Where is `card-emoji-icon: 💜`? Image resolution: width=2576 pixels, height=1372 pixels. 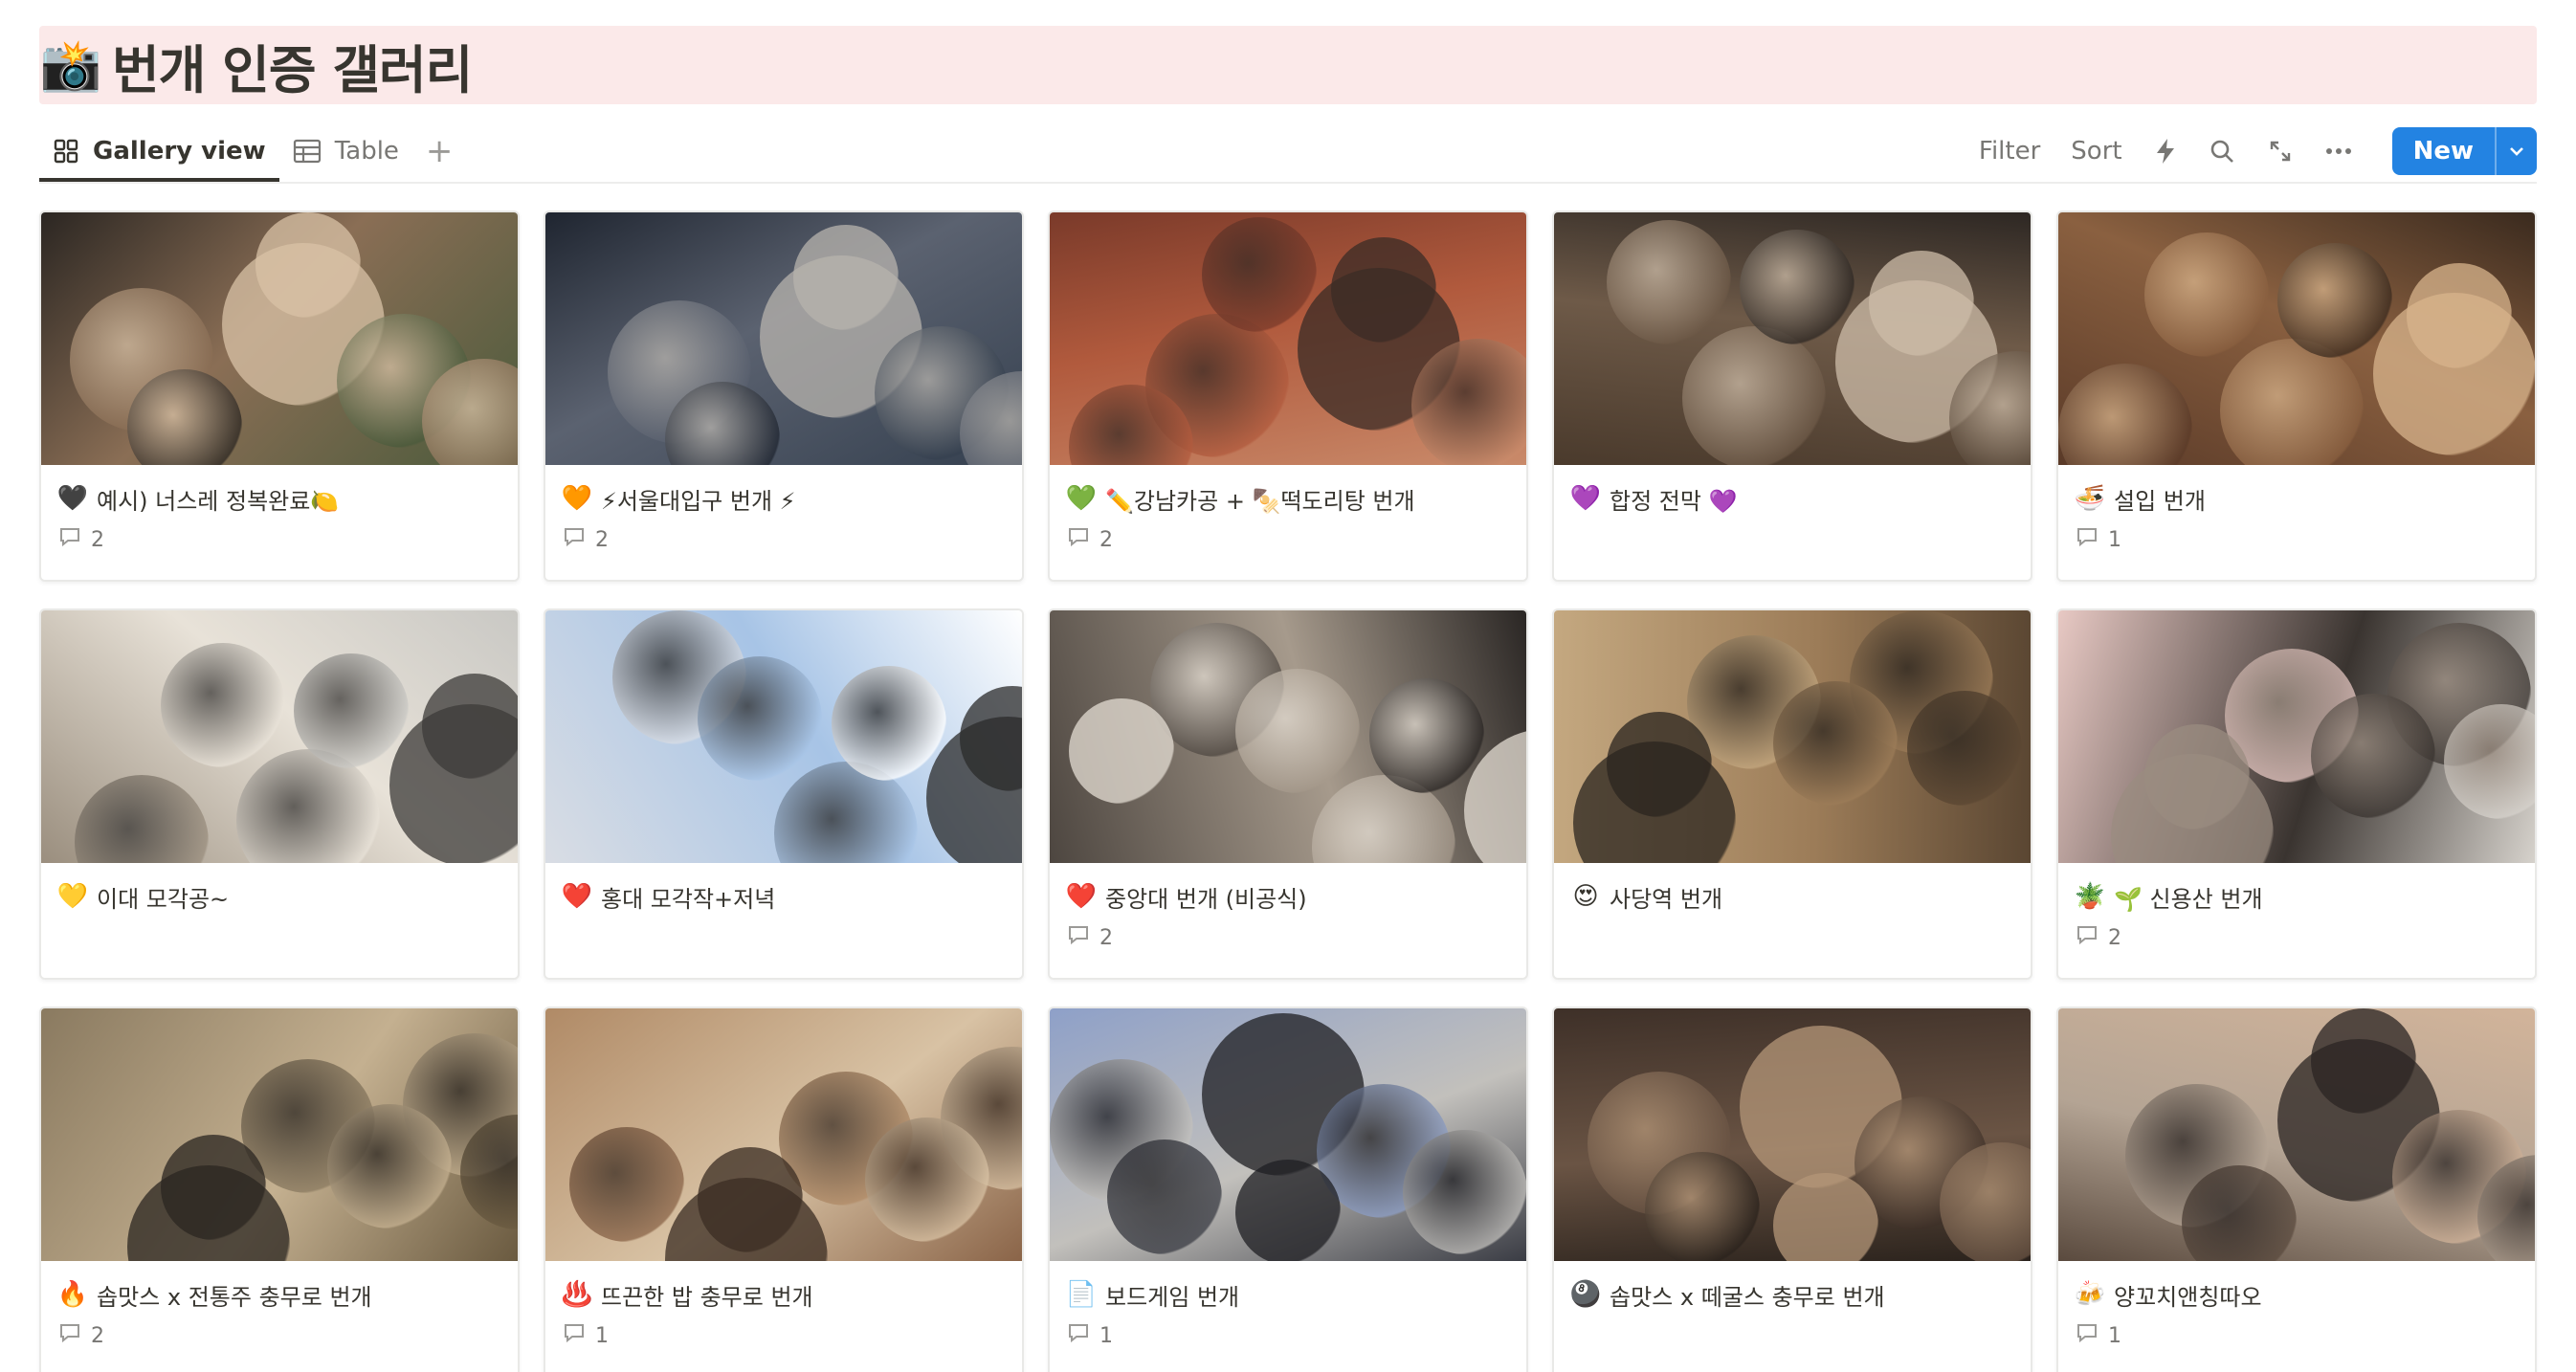
card-emoji-icon: 💜 is located at coordinates (1585, 499).